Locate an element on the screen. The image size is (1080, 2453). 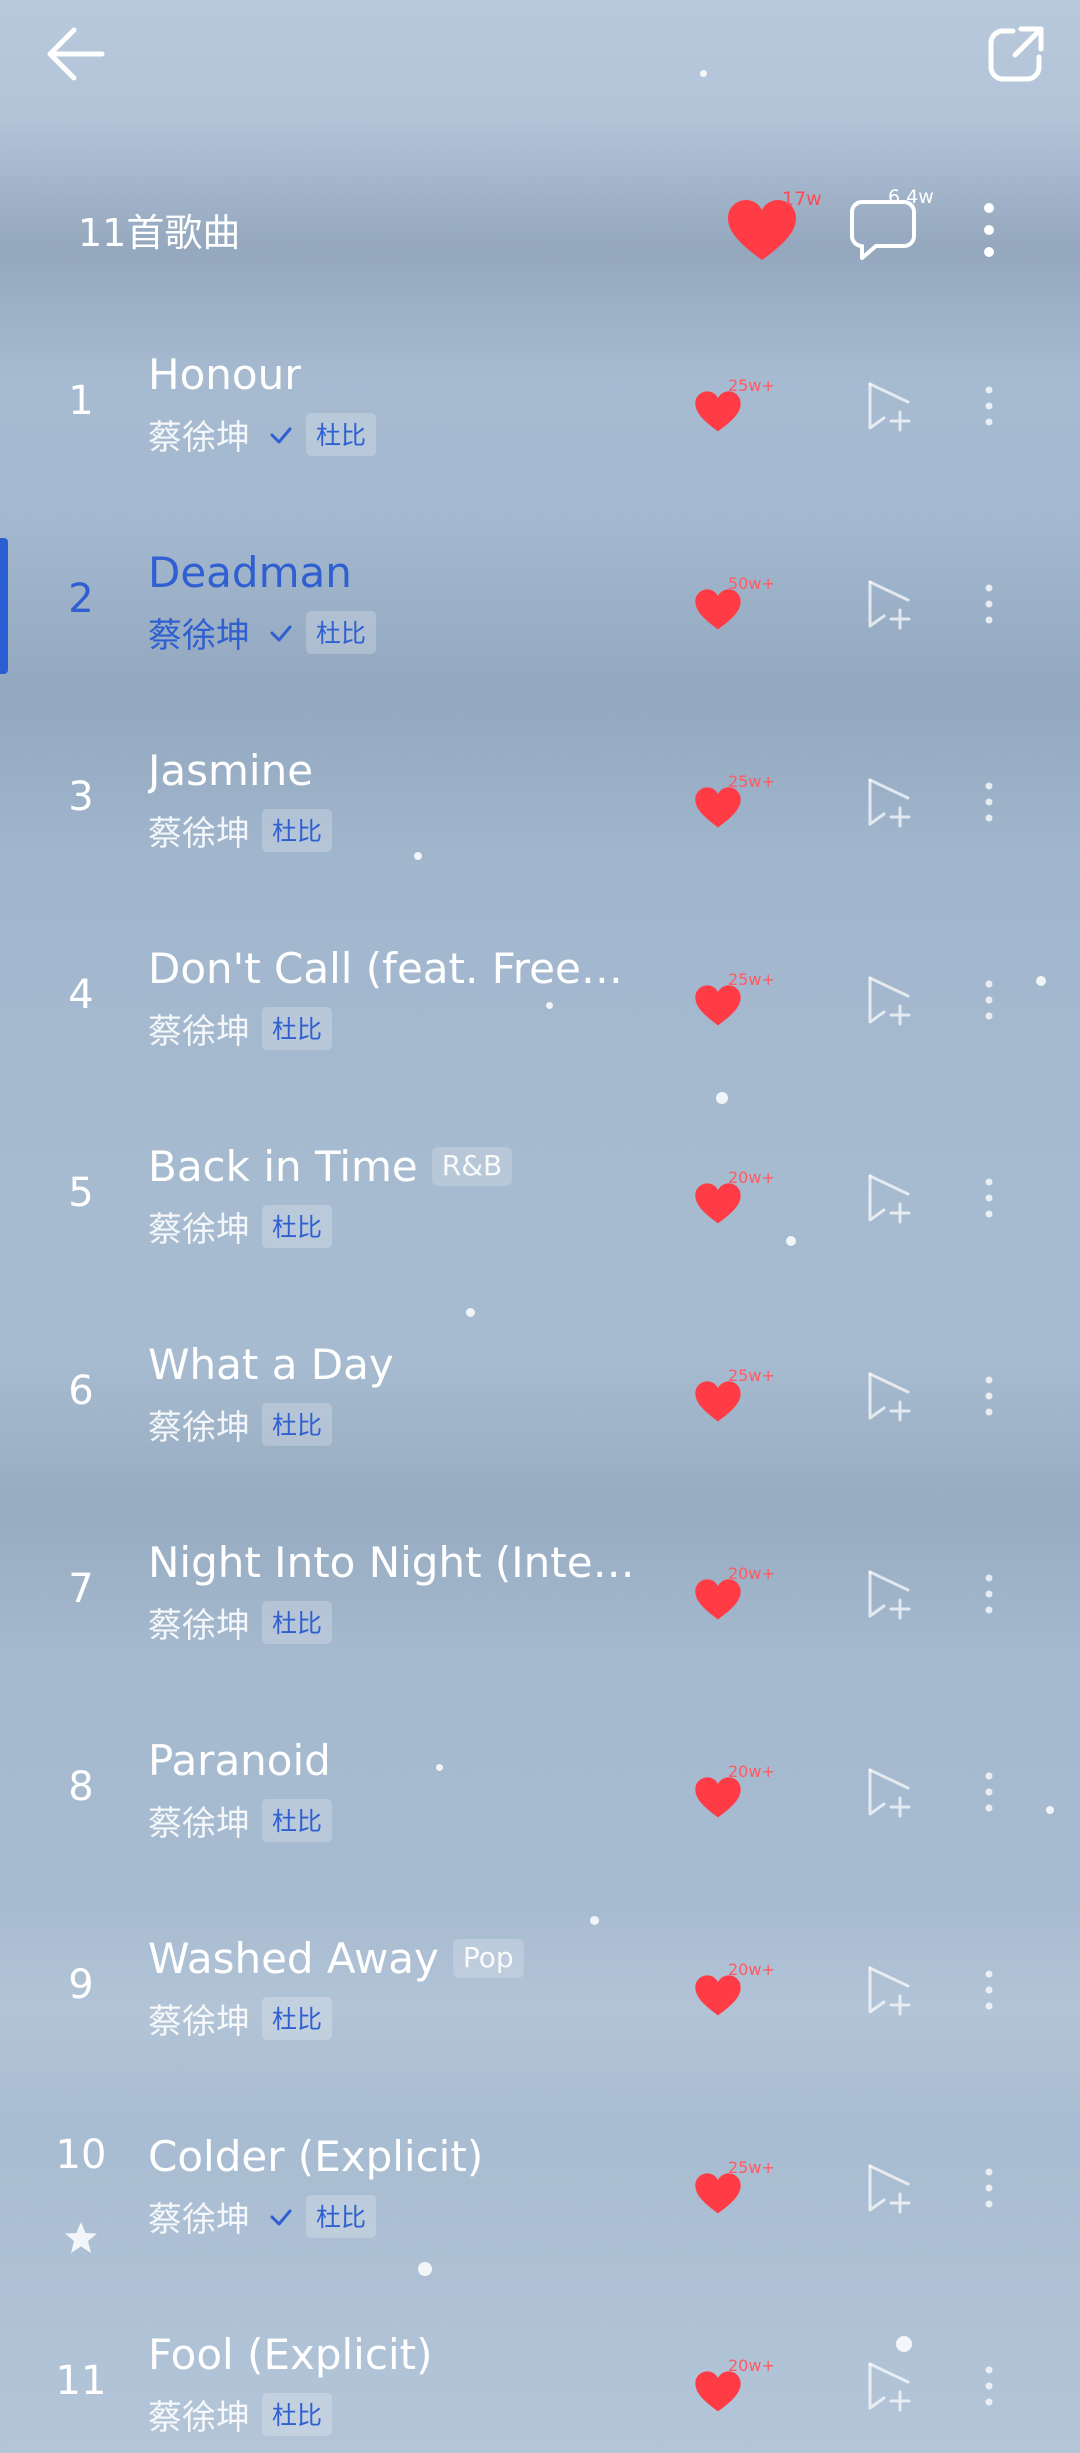
like-track-button: 50w+ is located at coordinates (740, 611).